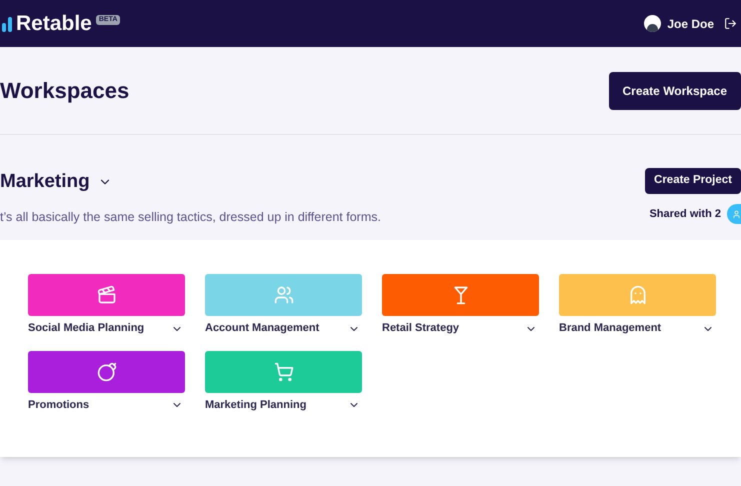 This screenshot has width=741, height=486. Describe the element at coordinates (262, 328) in the screenshot. I see `project-name: Account Management` at that location.